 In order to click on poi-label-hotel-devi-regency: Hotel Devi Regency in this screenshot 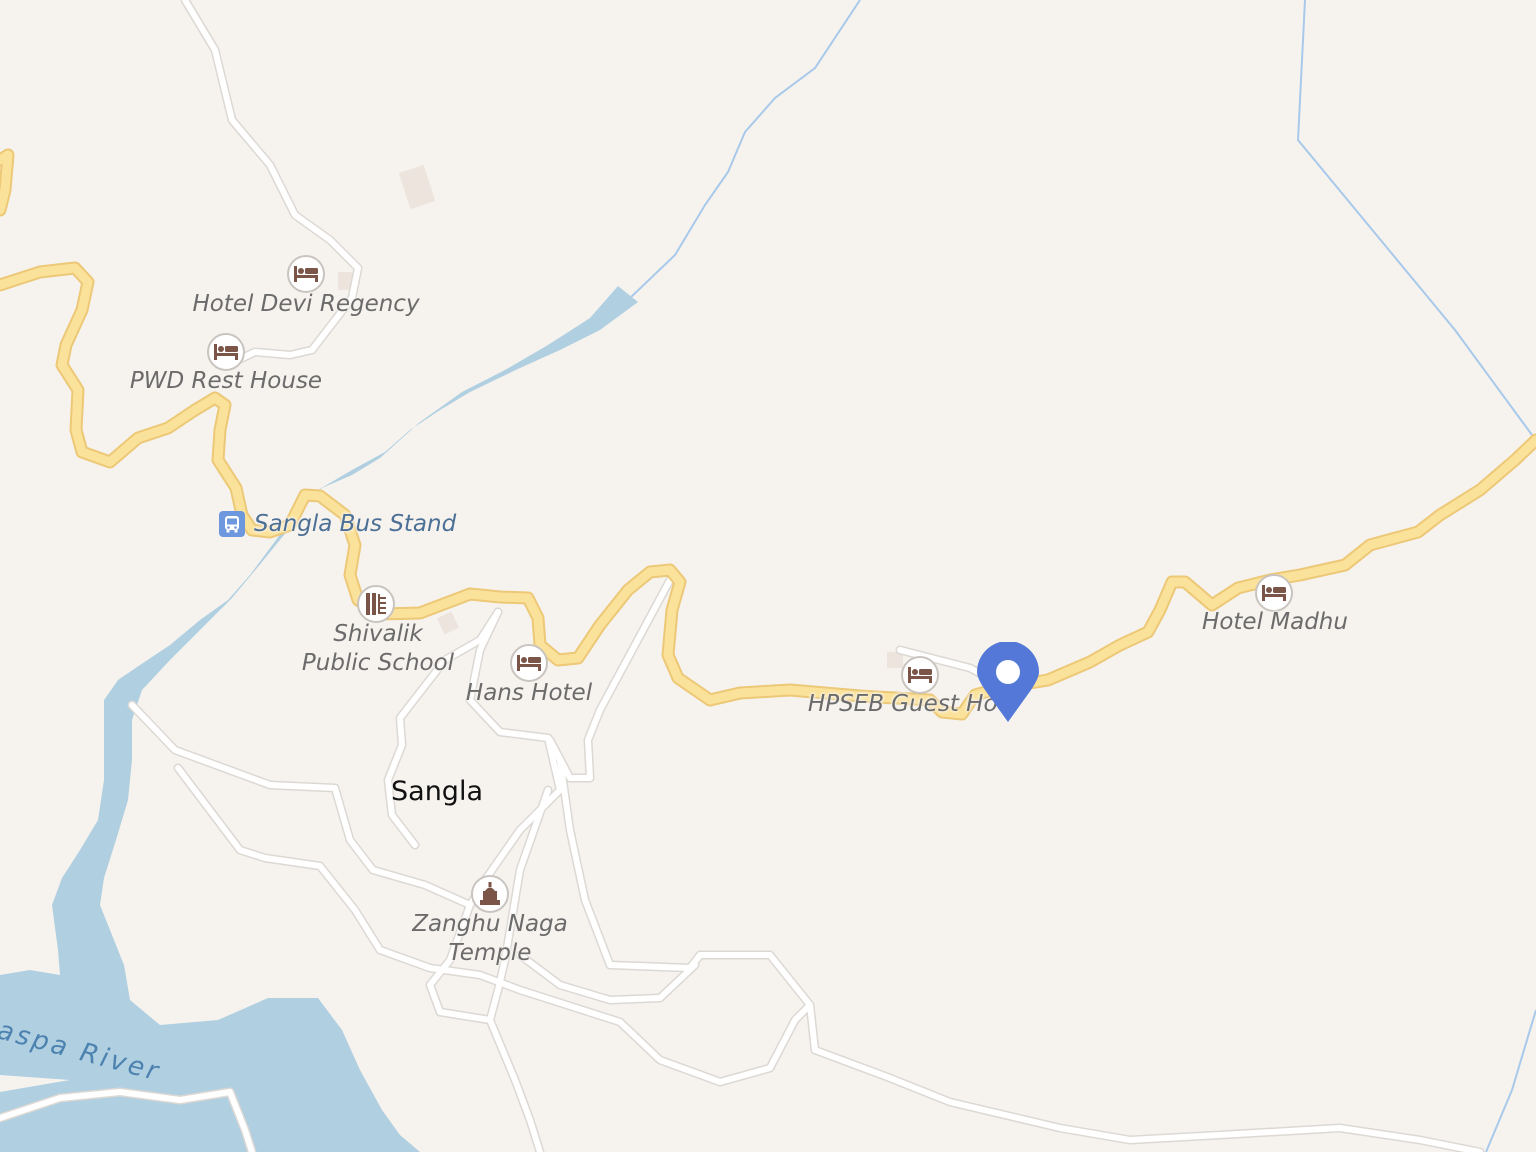, I will do `click(305, 304)`.